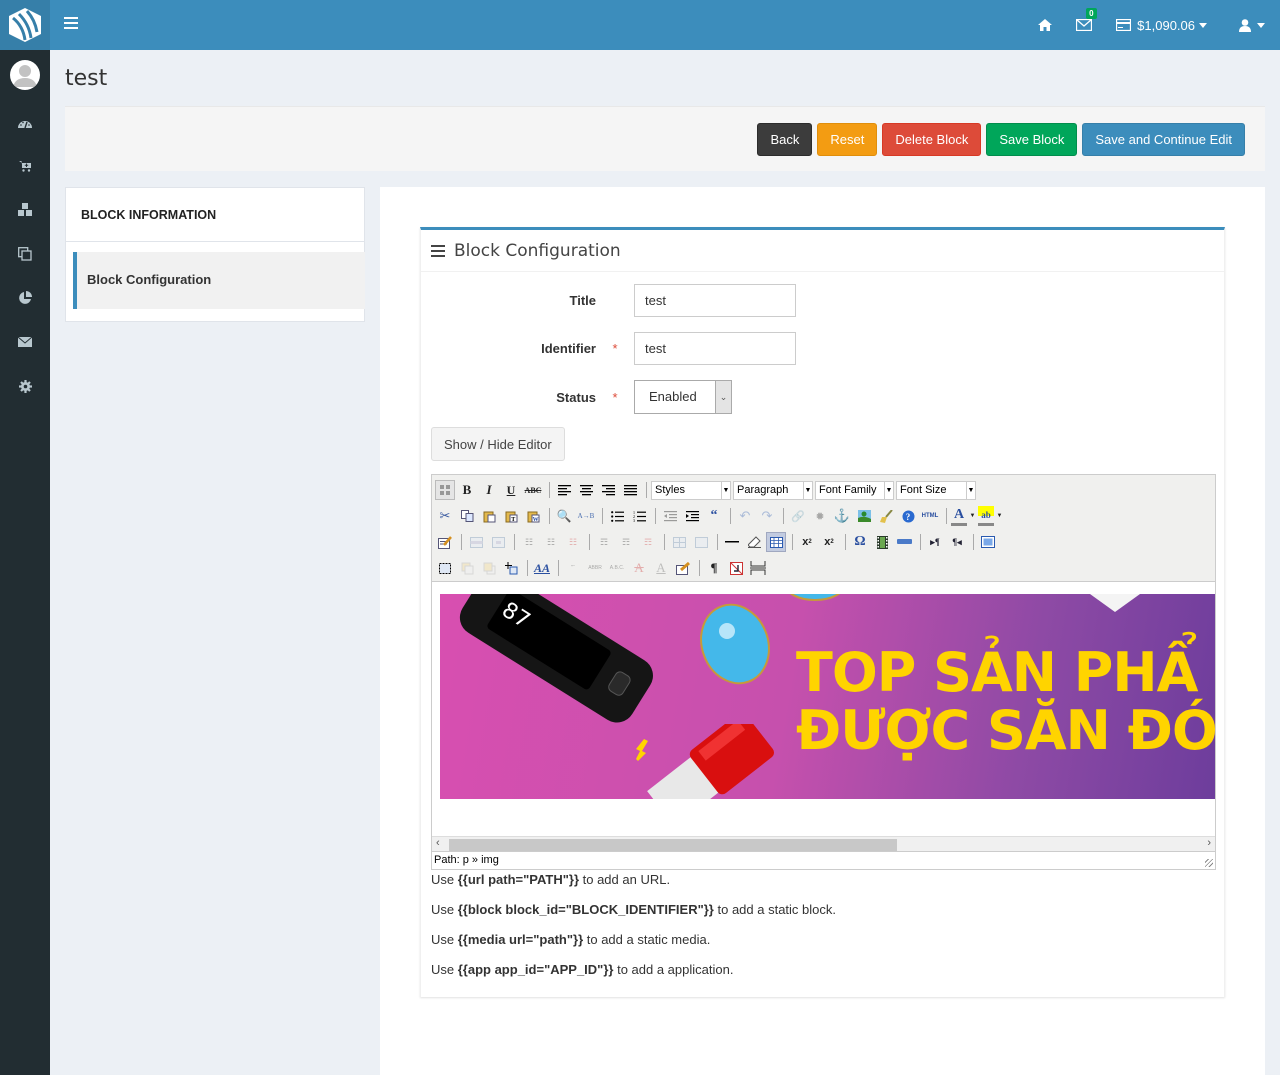  I want to click on cell-props-icon, so click(498, 542).